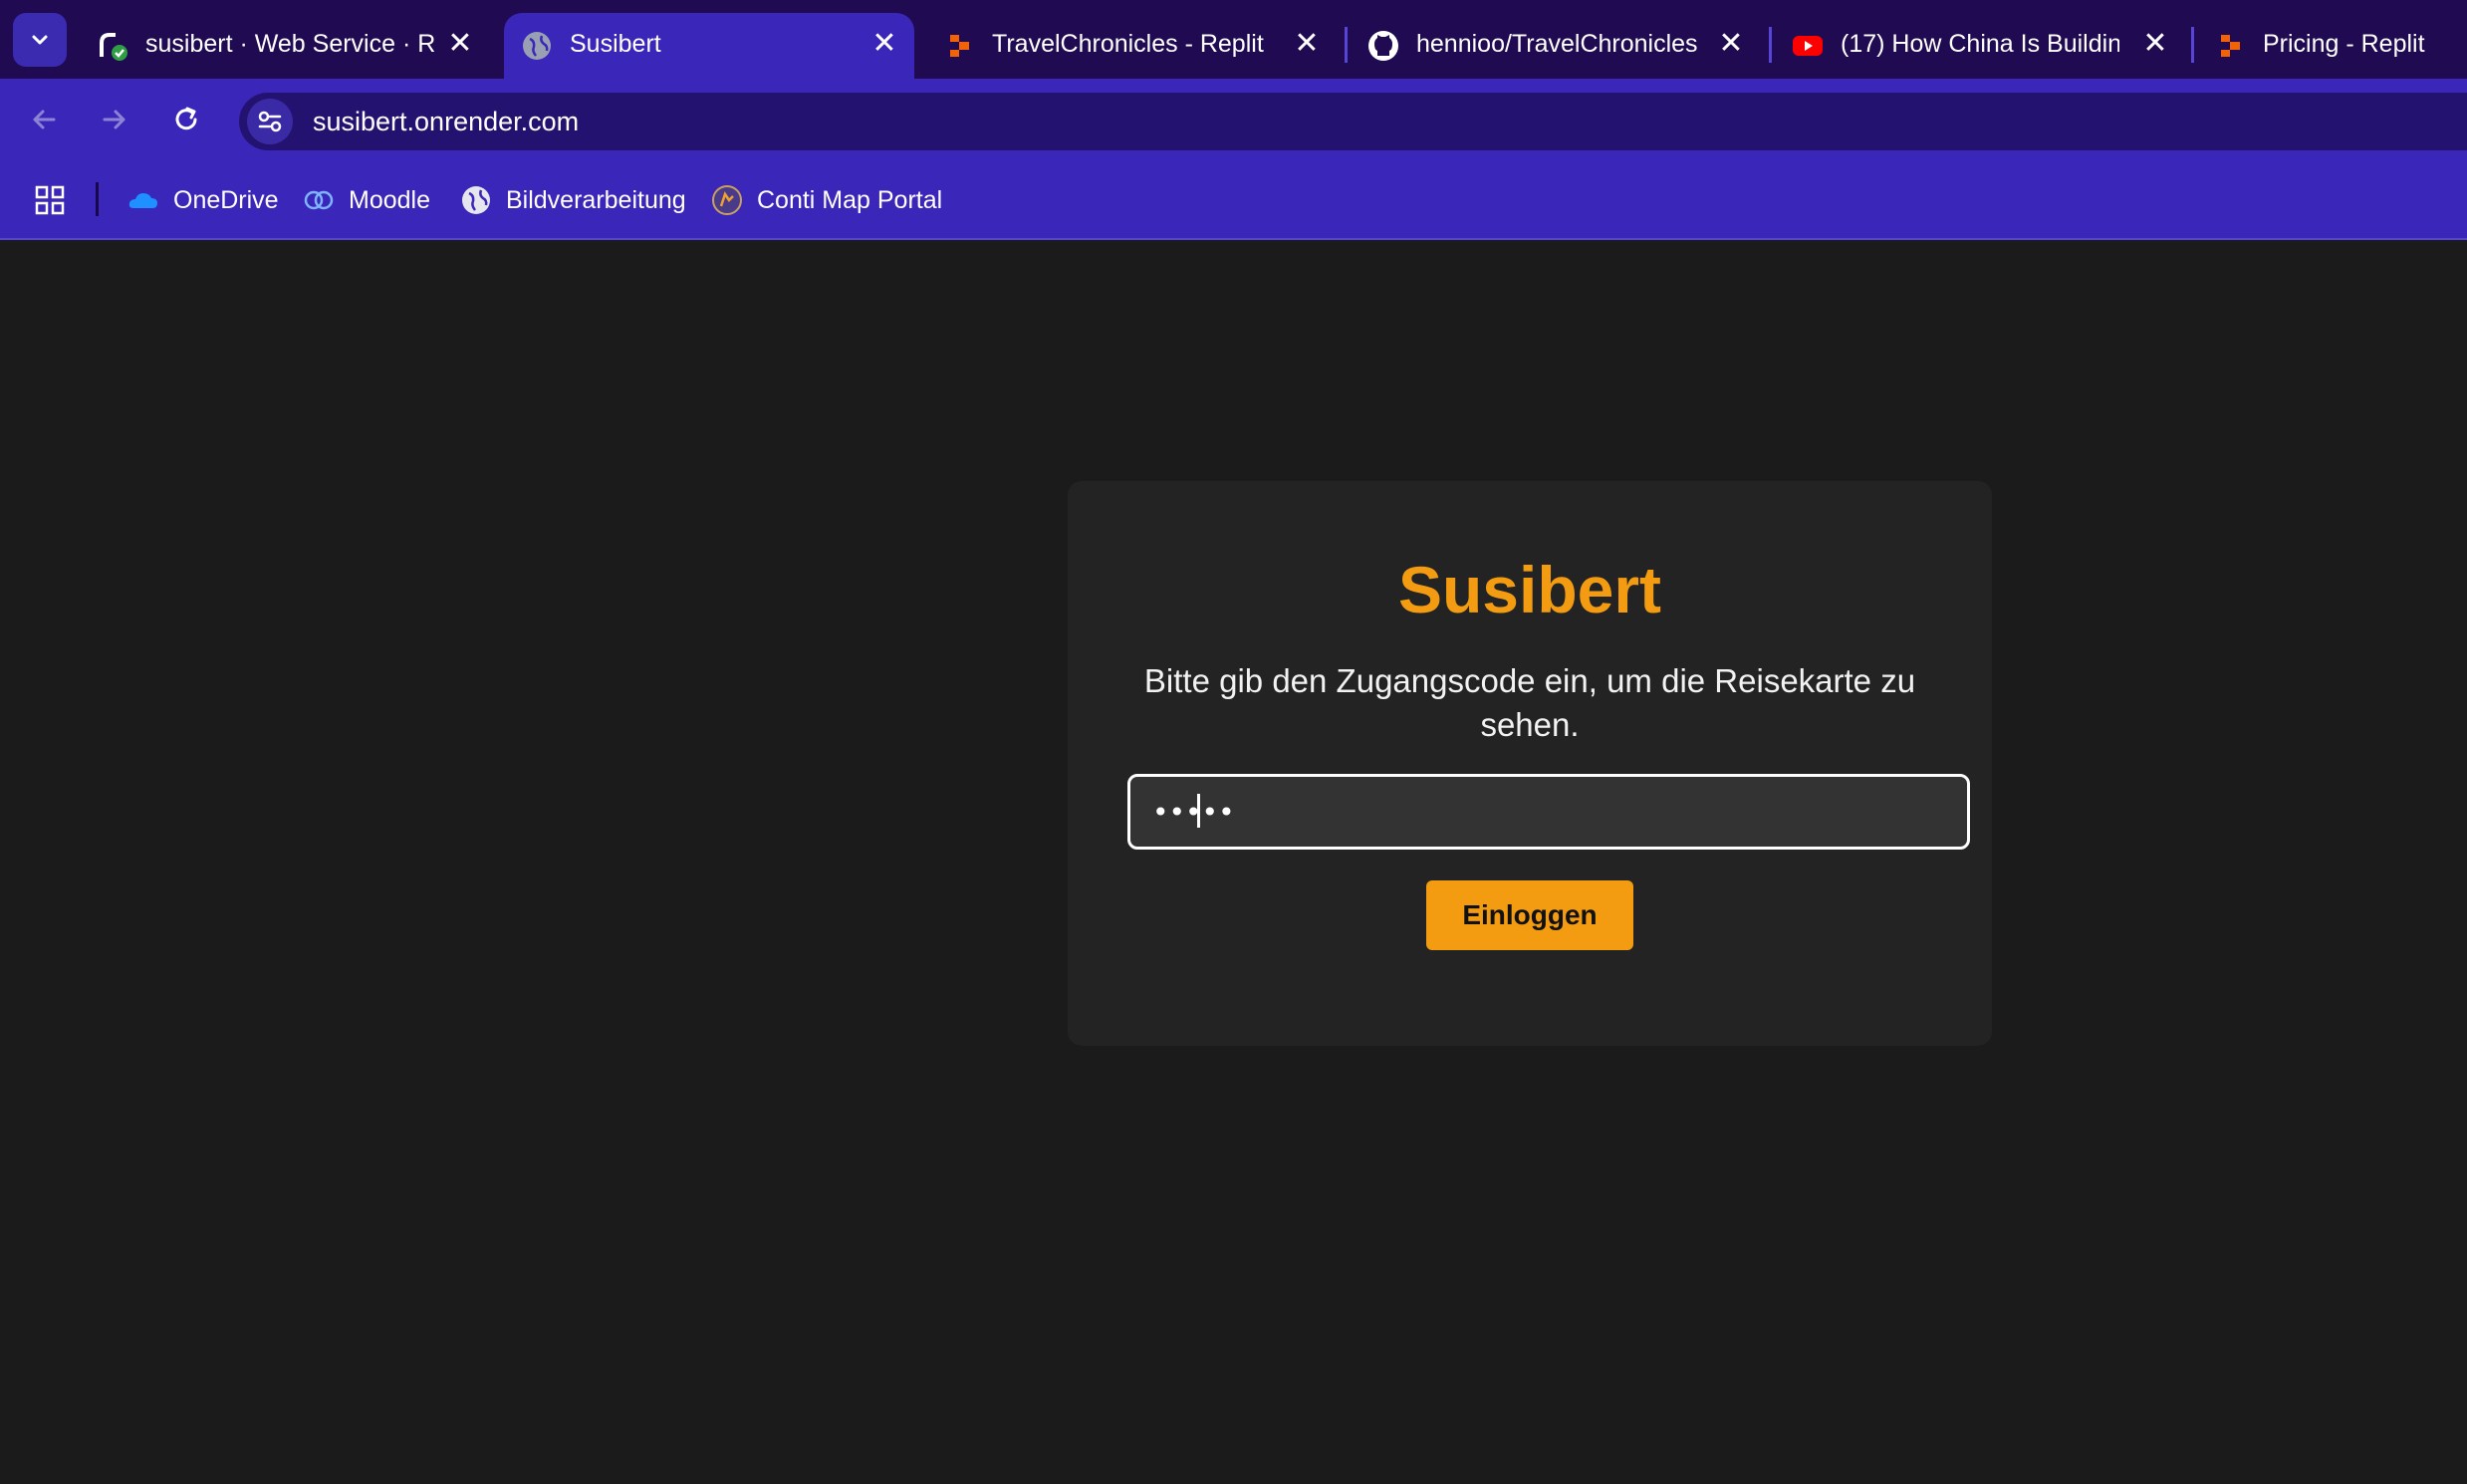 This screenshot has width=2467, height=1484. I want to click on apps-button, so click(50, 200).